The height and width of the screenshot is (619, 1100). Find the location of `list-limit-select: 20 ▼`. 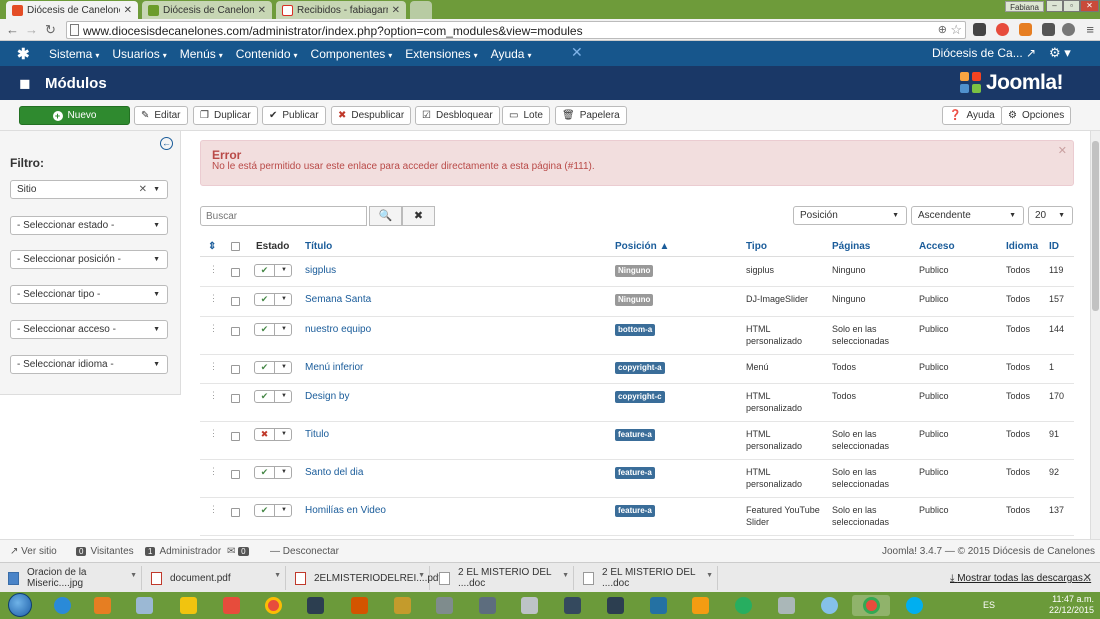

list-limit-select: 20 ▼ is located at coordinates (1050, 215).